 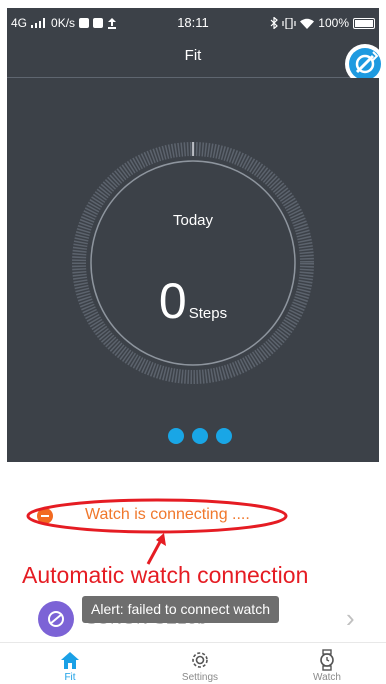 What do you see at coordinates (200, 677) in the screenshot?
I see `nav-label-settings: Settings` at bounding box center [200, 677].